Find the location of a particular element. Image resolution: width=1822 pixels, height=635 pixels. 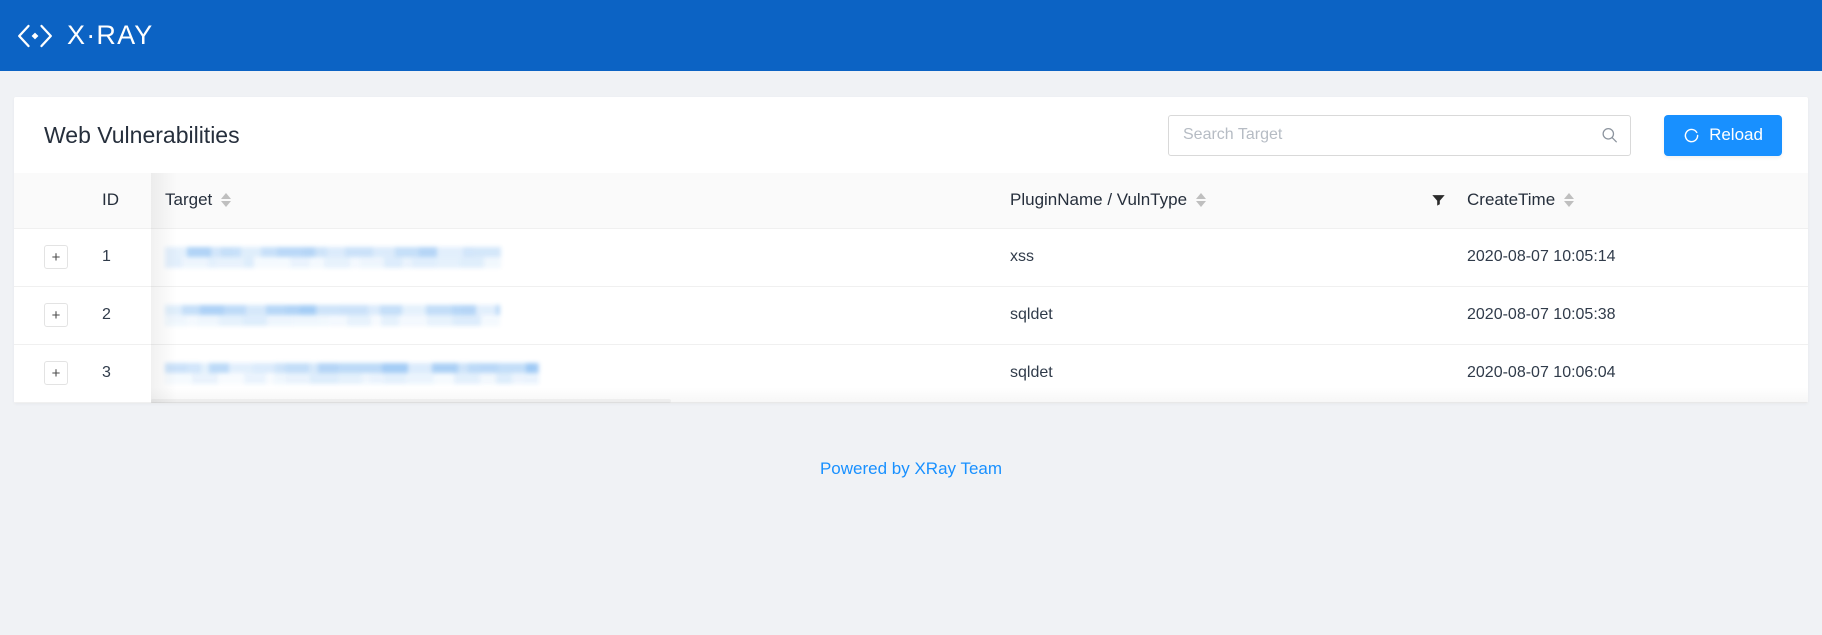

column-header-target: Target is located at coordinates (578, 201).